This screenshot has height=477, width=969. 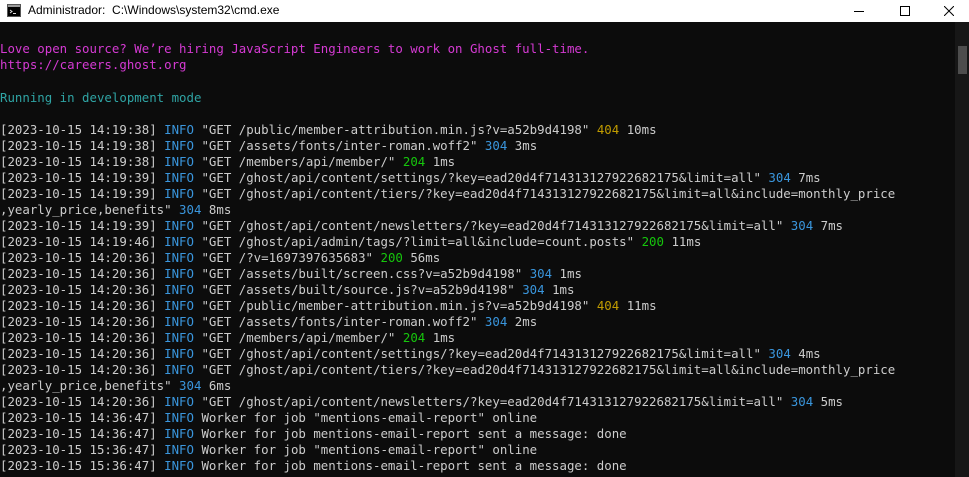 I want to click on vertical-scrollbar, so click(x=962, y=249).